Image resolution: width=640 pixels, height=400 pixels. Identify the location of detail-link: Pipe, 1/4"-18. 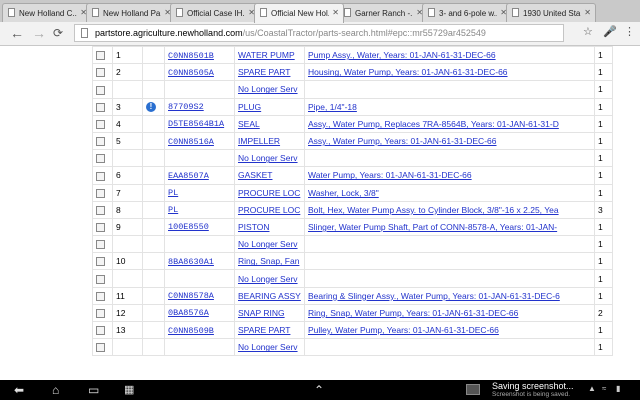
(332, 107).